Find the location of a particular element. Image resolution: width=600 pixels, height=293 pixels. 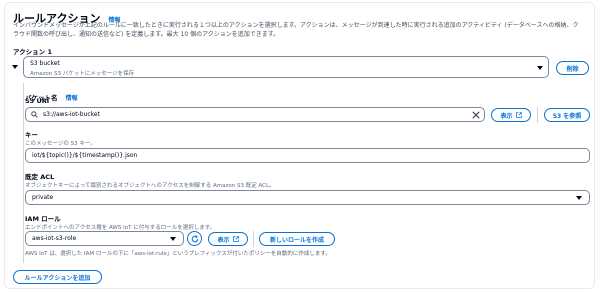

collapse-caret-icon is located at coordinates (15, 67).